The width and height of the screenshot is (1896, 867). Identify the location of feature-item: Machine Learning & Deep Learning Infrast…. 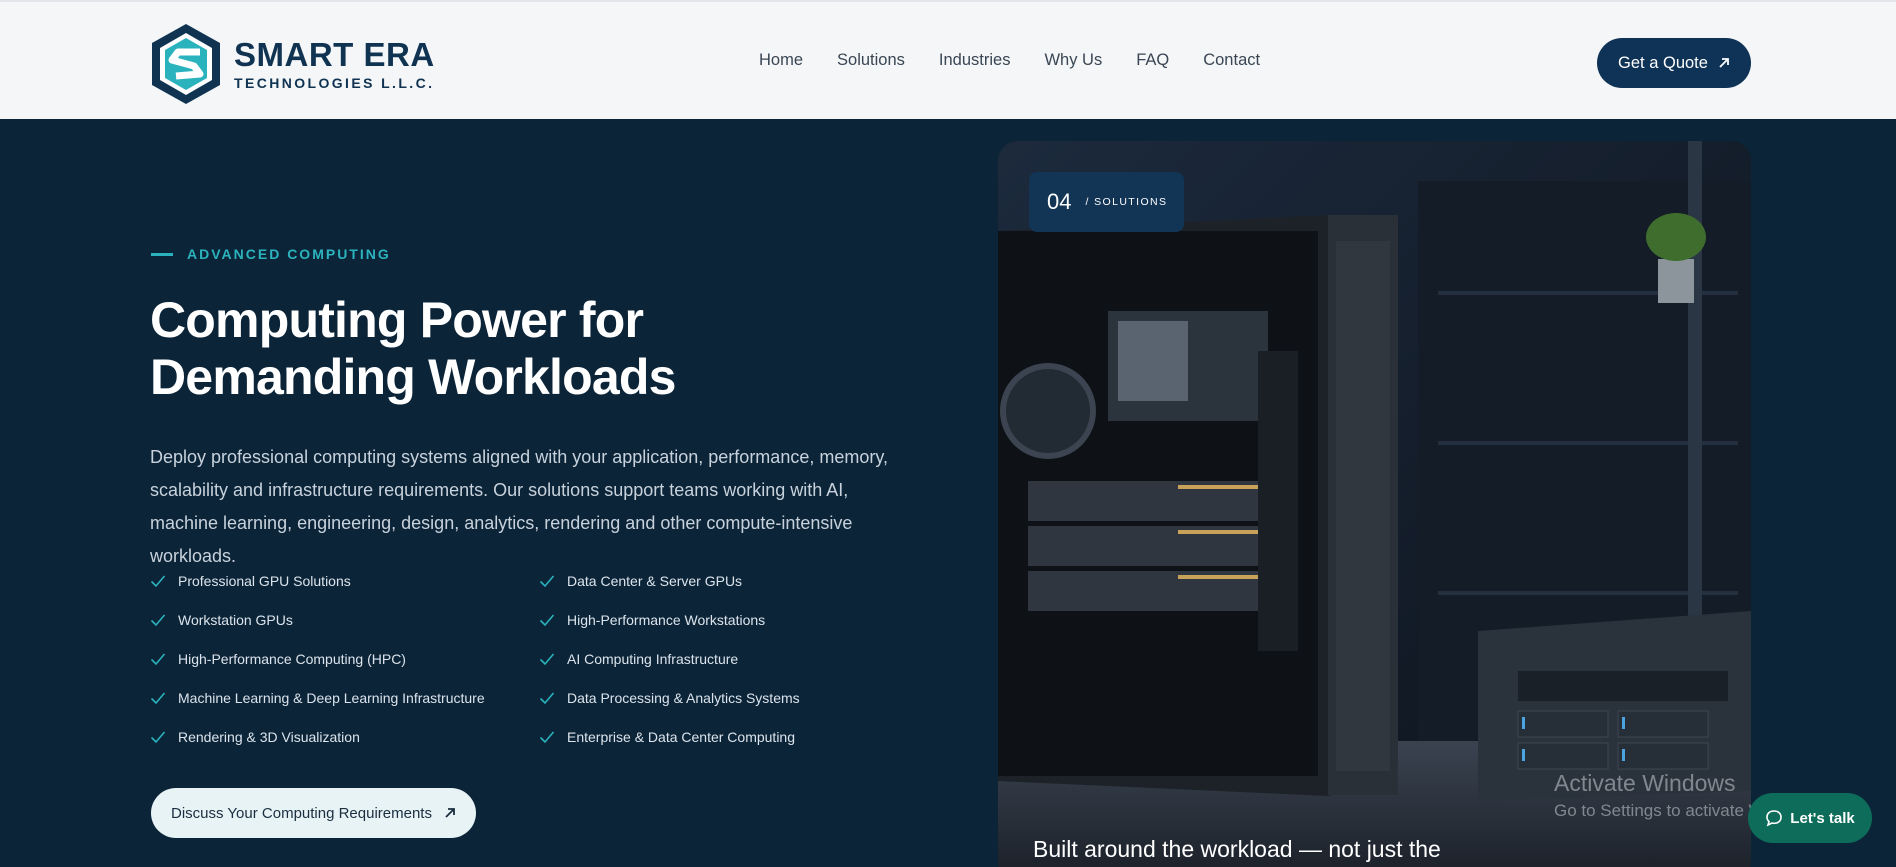
(344, 698).